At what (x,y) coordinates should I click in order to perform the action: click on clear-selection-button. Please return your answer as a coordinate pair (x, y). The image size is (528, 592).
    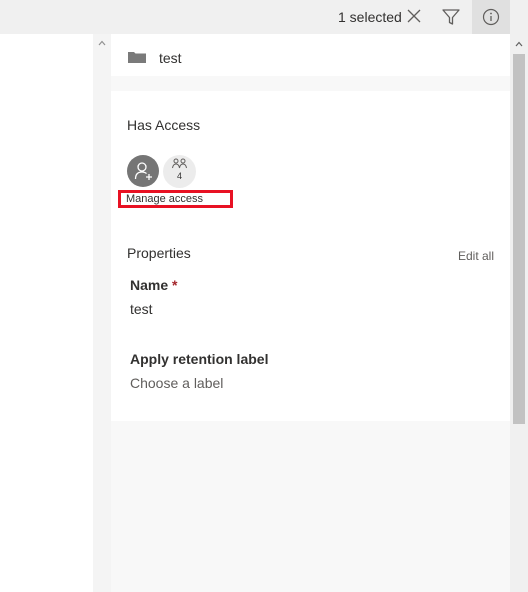
    Looking at the image, I should click on (414, 16).